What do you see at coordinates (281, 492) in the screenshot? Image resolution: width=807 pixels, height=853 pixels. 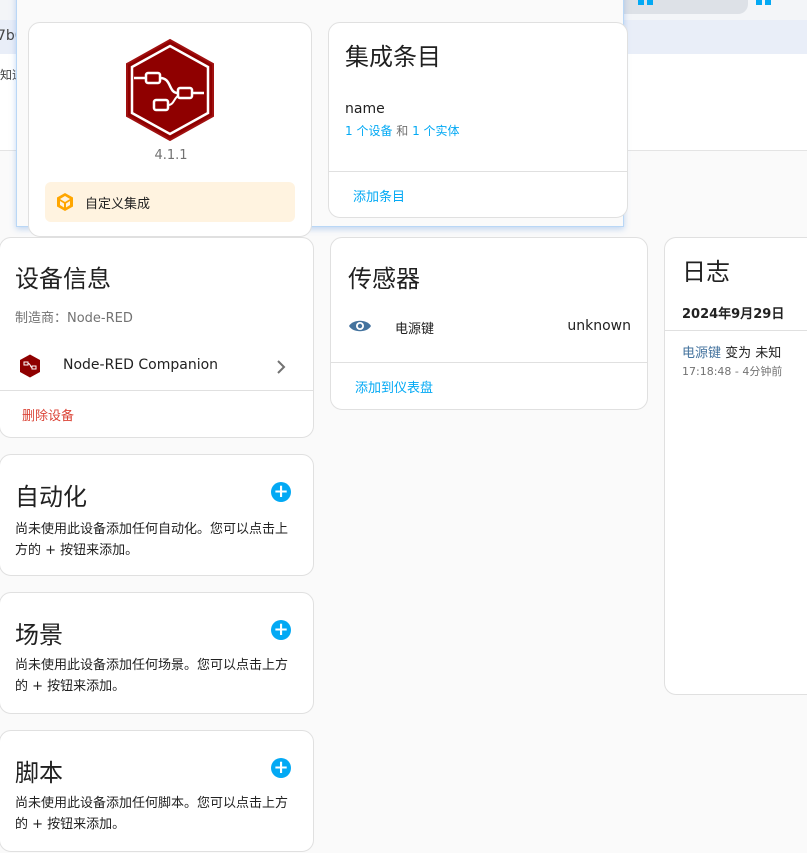 I see `add-automation-button: +` at bounding box center [281, 492].